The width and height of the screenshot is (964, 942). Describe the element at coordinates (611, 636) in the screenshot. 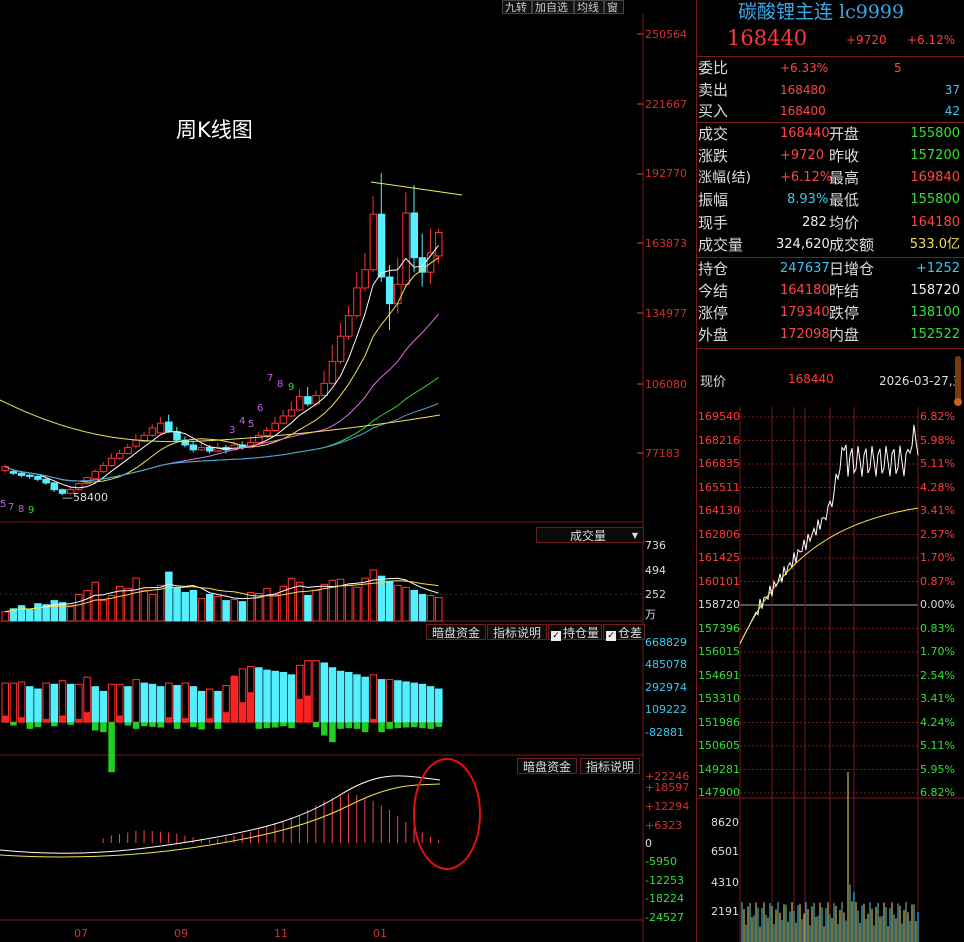

I see `checkbox-checked-icon: ✓` at that location.